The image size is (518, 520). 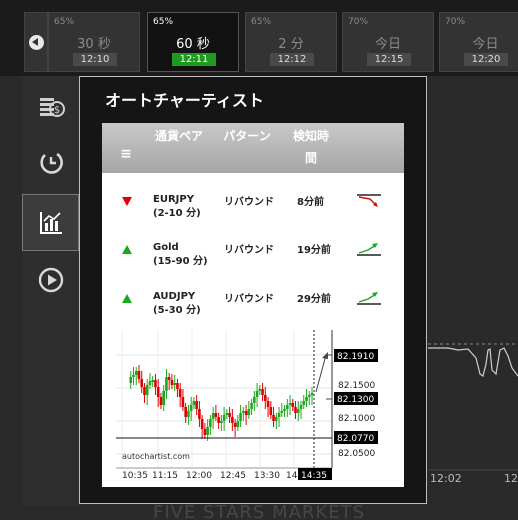 I want to click on panel-title: オートチャーティスト, so click(x=184, y=100).